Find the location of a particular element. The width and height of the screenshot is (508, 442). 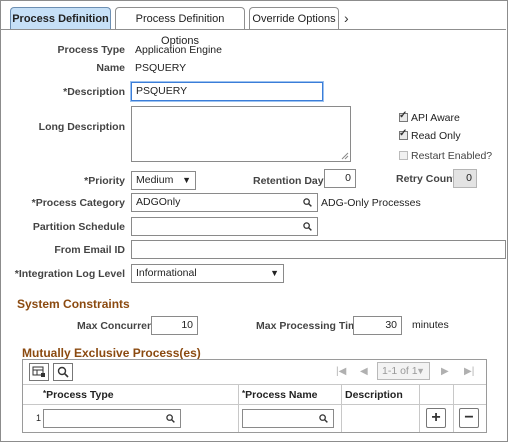

api-aware-checkbox is located at coordinates (403, 116).